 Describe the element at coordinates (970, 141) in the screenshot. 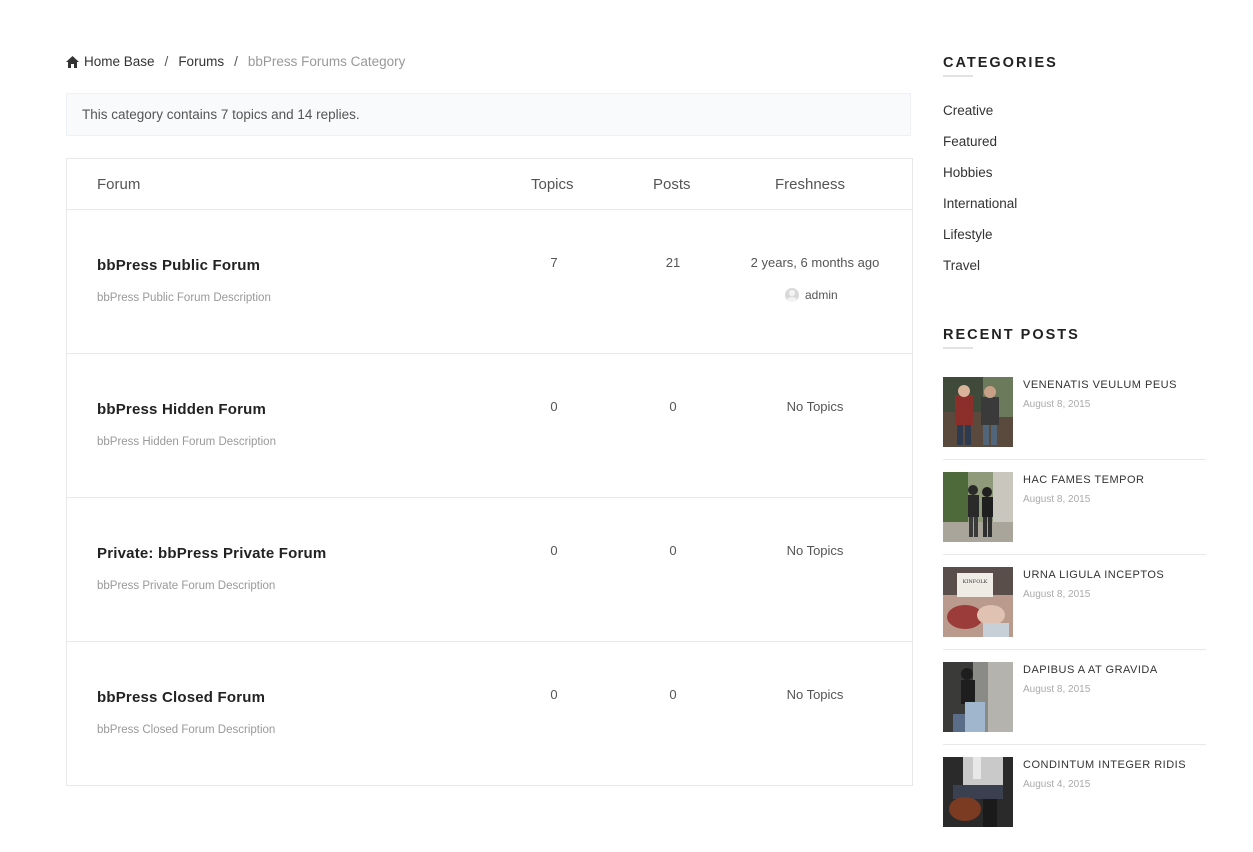

I see `category-link-featured: Featured` at that location.